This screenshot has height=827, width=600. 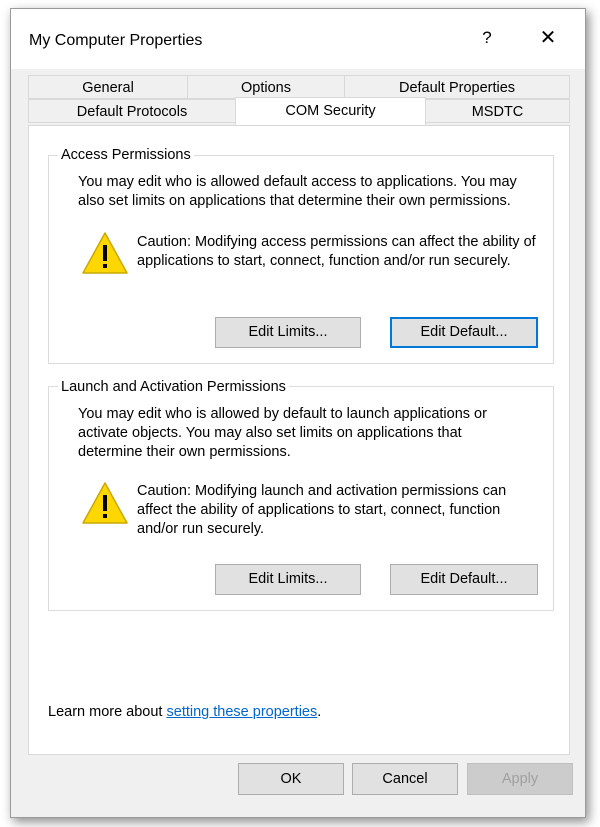 What do you see at coordinates (319, 712) in the screenshot?
I see `learn-more-suffix: .` at bounding box center [319, 712].